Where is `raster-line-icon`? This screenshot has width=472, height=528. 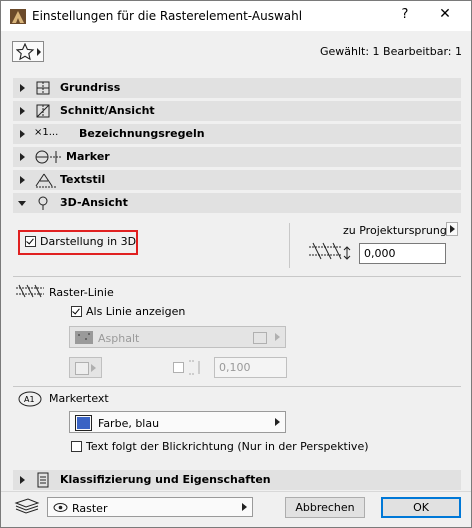
raster-line-icon is located at coordinates (30, 291).